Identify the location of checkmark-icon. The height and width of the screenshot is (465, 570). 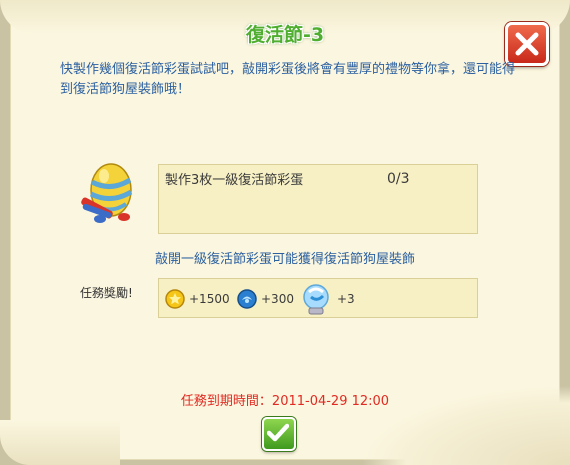
(278, 432).